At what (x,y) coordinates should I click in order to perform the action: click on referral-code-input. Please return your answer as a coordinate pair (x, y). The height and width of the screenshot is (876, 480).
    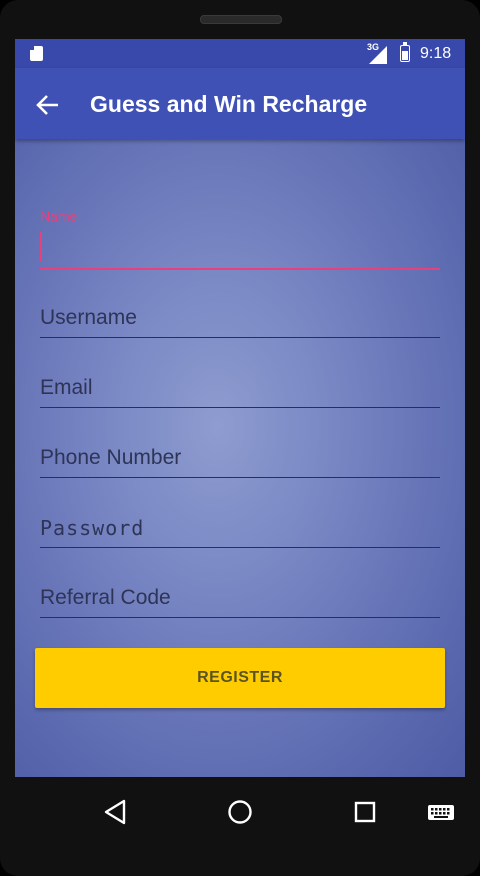
    Looking at the image, I should click on (240, 598).